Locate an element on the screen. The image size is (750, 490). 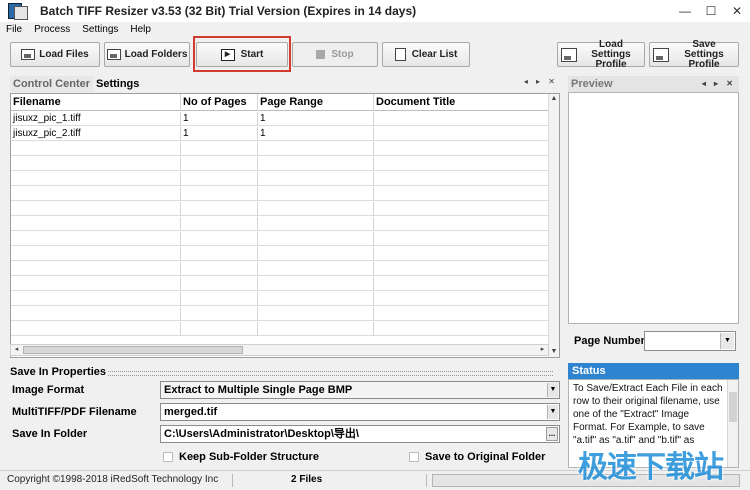
maximize-button: ☐ is located at coordinates (711, 11).